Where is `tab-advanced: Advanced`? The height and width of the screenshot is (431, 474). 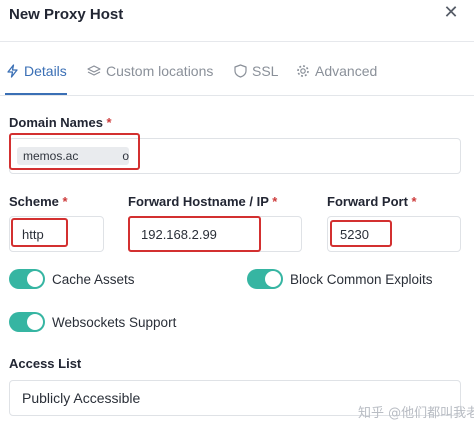
tab-advanced: Advanced is located at coordinates (336, 71).